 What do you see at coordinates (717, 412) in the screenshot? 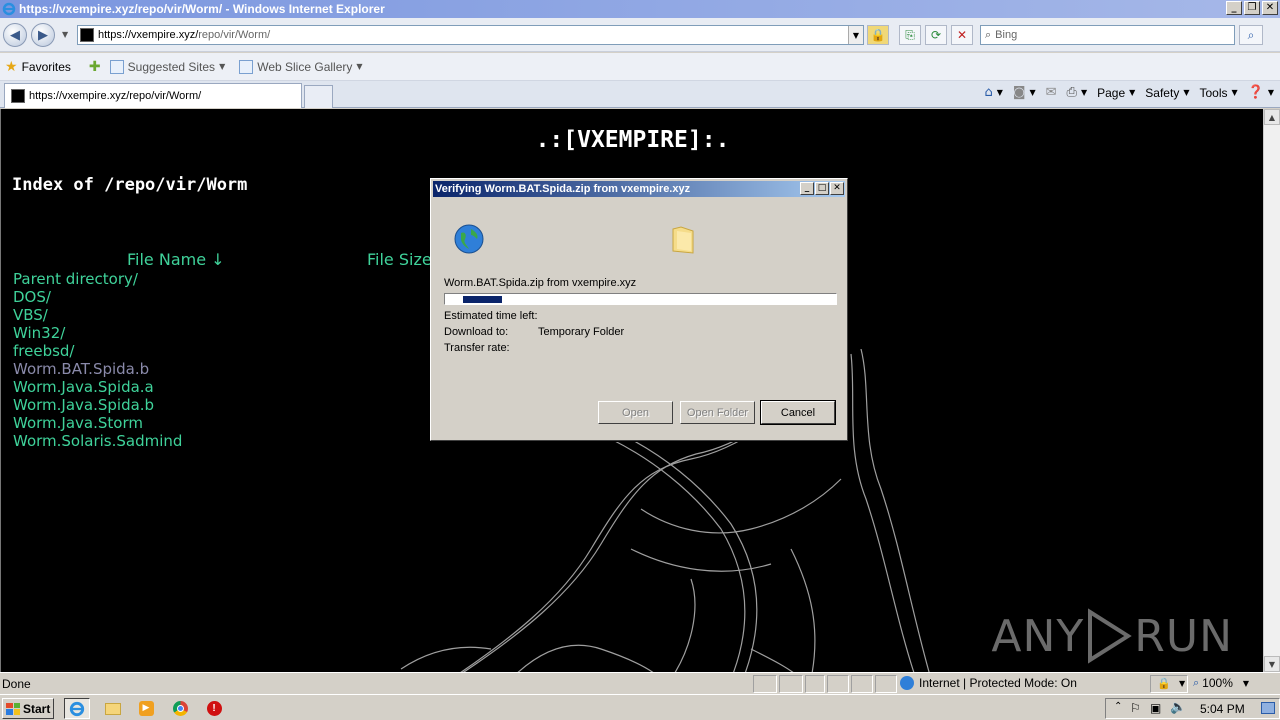
I see `open-folder-button: Open Folder` at bounding box center [717, 412].